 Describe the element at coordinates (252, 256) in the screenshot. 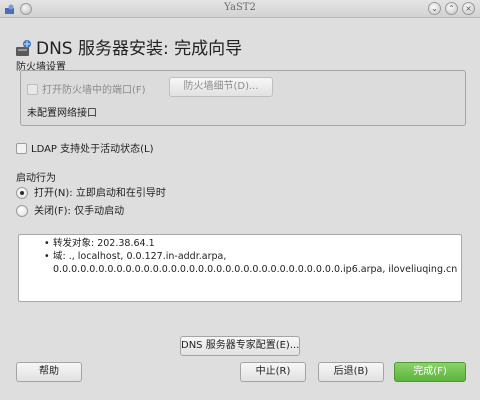

I see `summary-domains: 域: ., localhost, 0.0.127.in-addr.arpa,` at that location.